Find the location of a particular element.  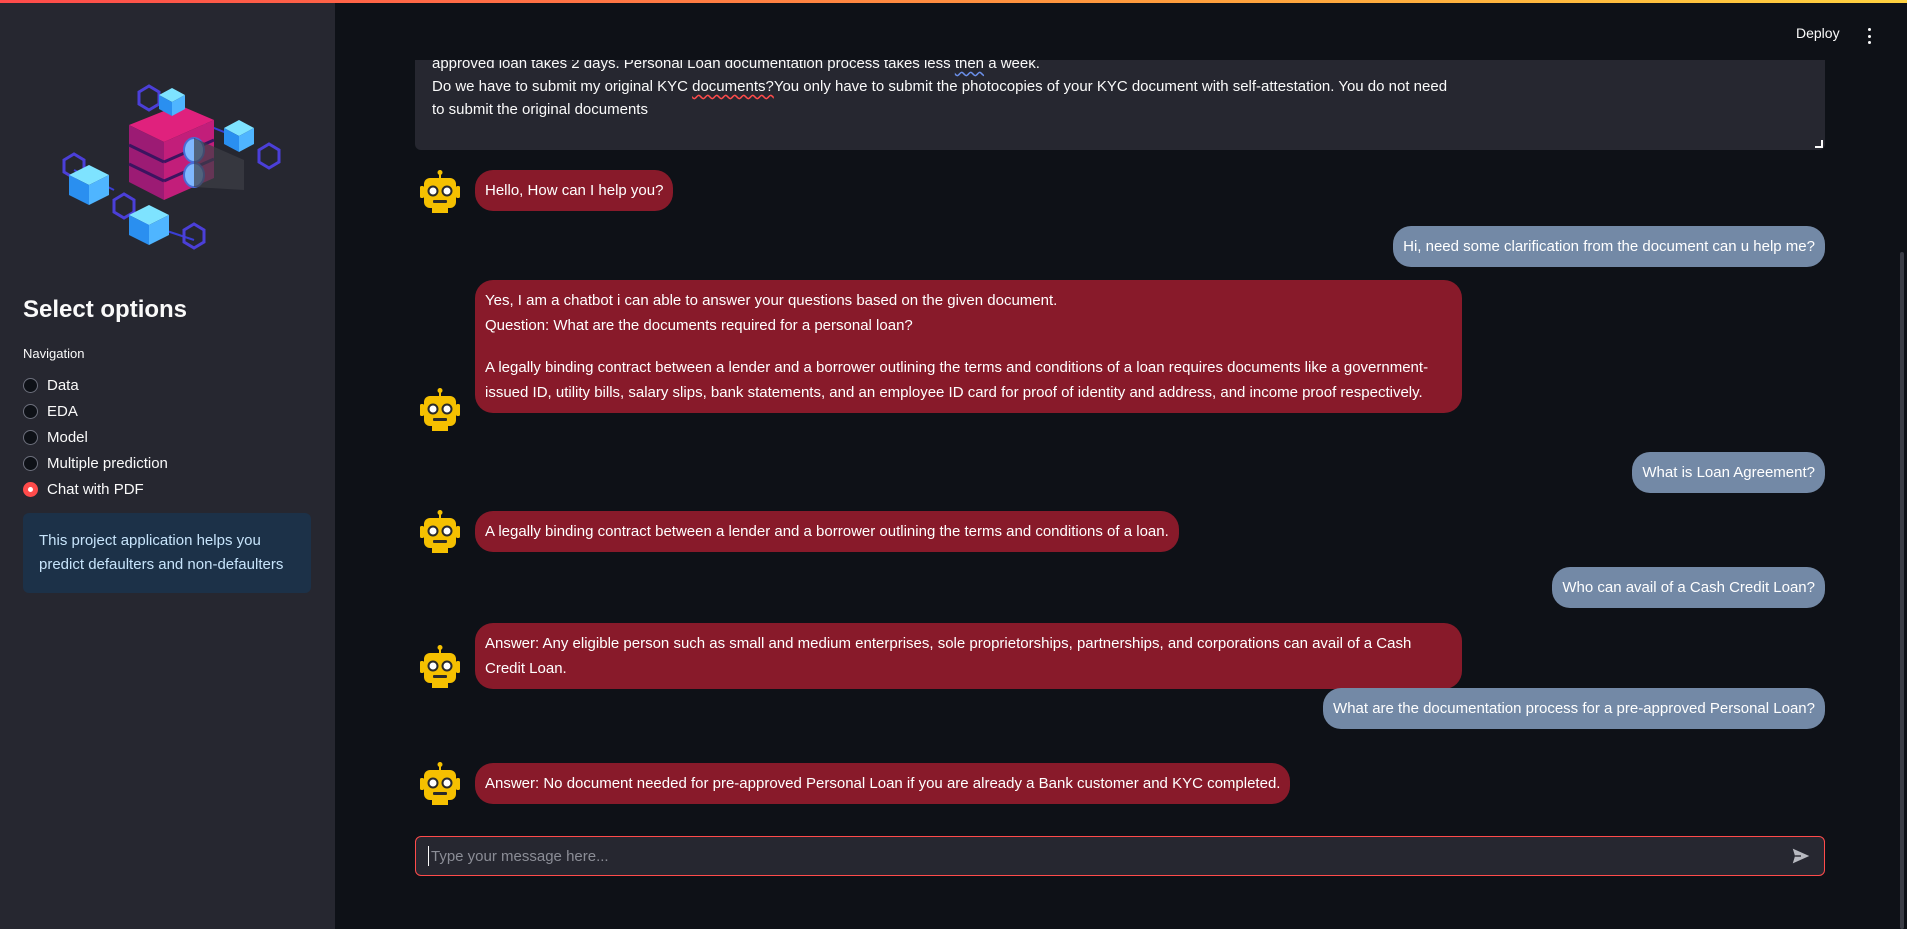

navigation-label: Navigation is located at coordinates (54, 353).